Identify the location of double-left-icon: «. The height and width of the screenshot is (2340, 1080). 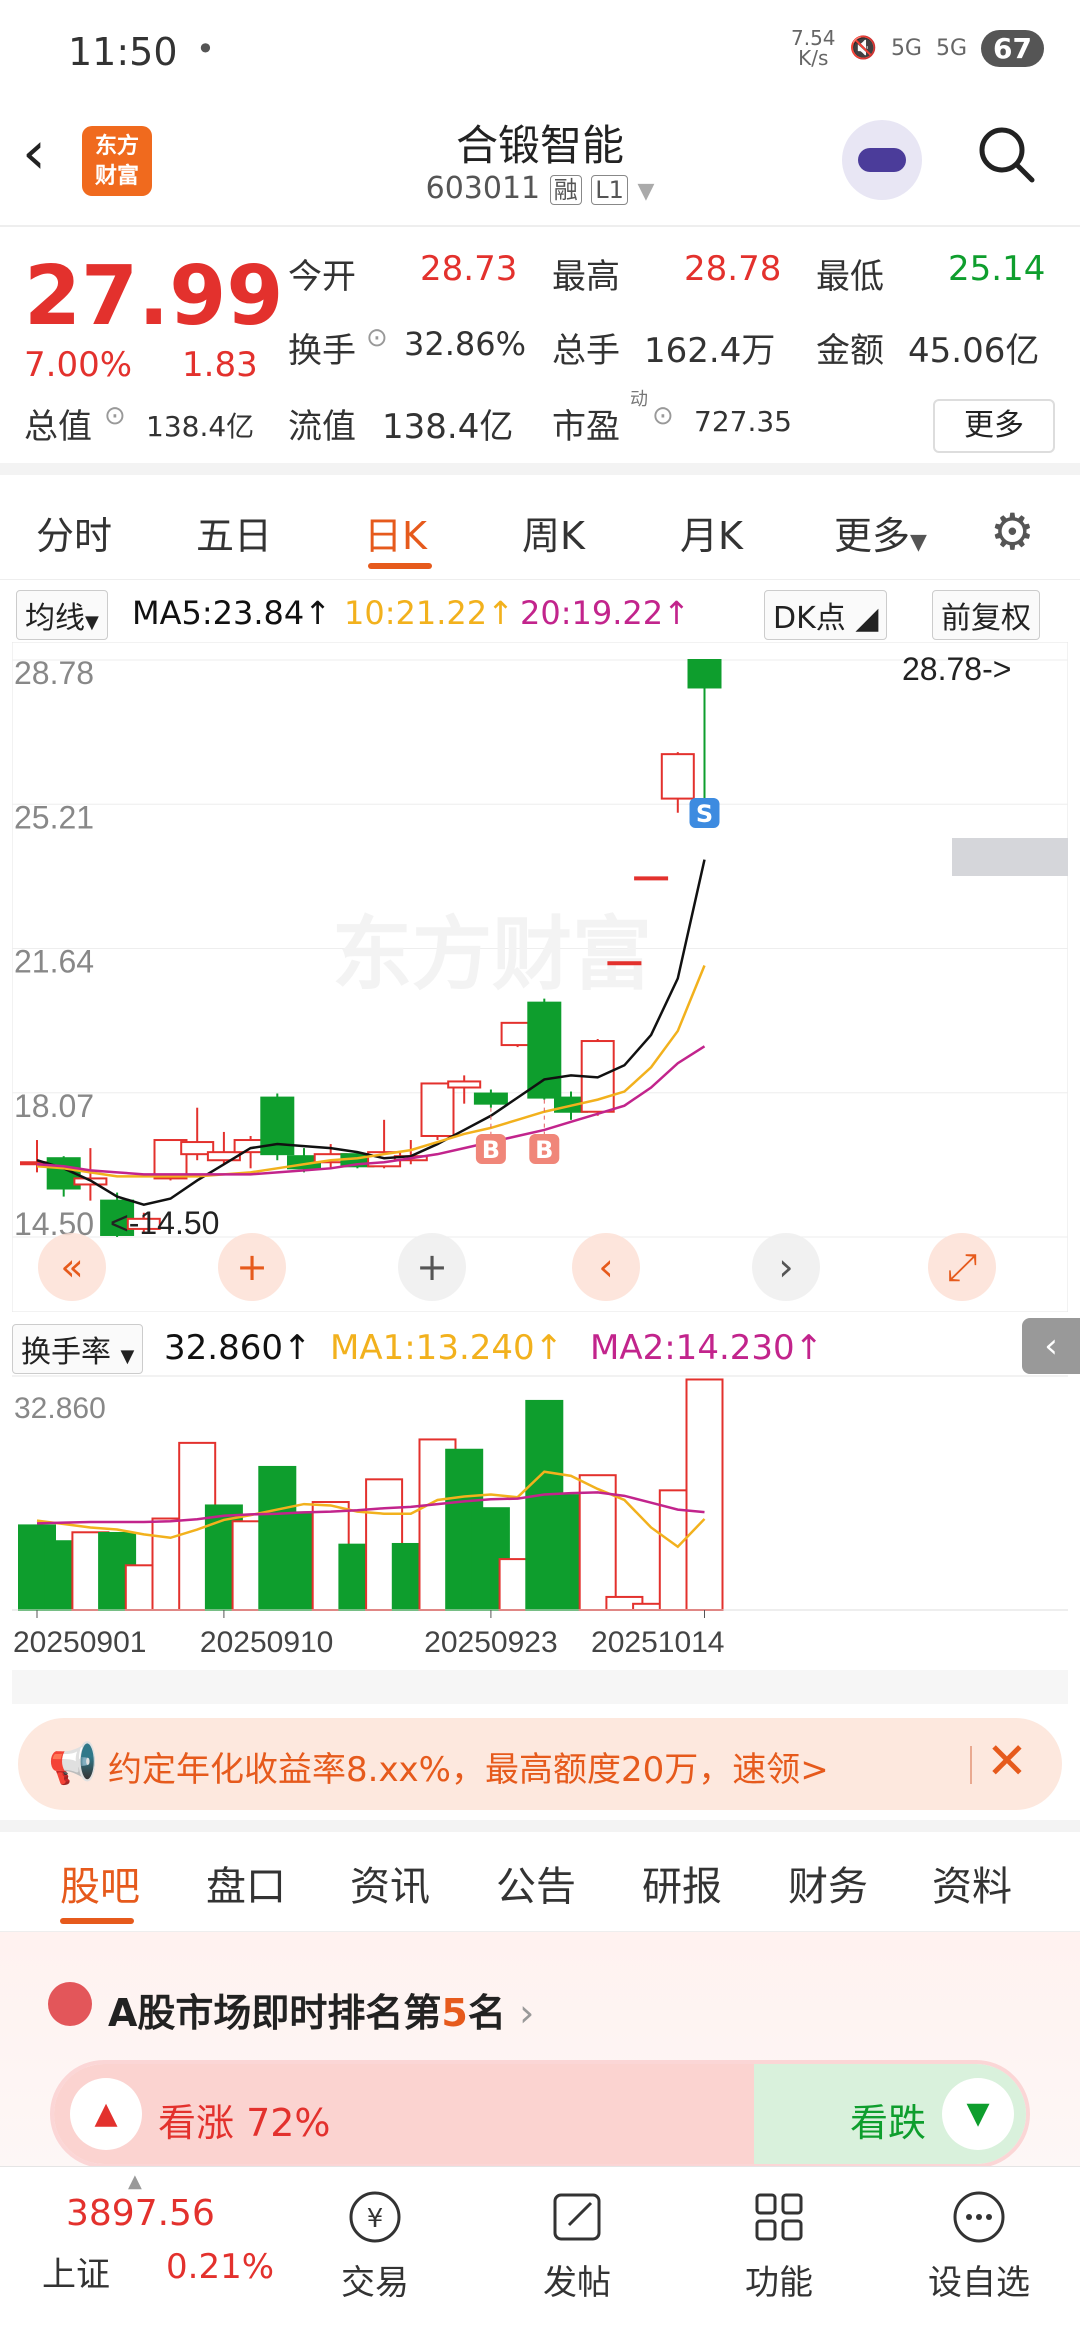
(72, 1267).